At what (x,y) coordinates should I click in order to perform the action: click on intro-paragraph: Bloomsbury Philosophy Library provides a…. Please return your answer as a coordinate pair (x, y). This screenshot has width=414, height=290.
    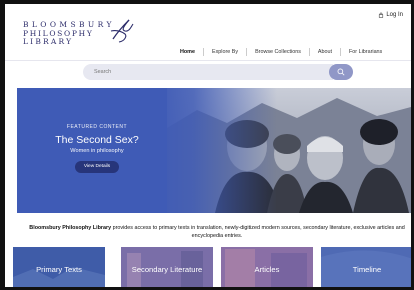
    Looking at the image, I should click on (217, 232).